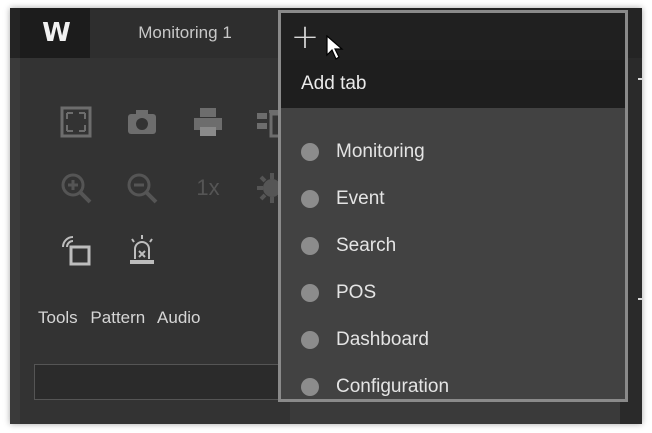  I want to click on menu-item-event: Event, so click(453, 198).